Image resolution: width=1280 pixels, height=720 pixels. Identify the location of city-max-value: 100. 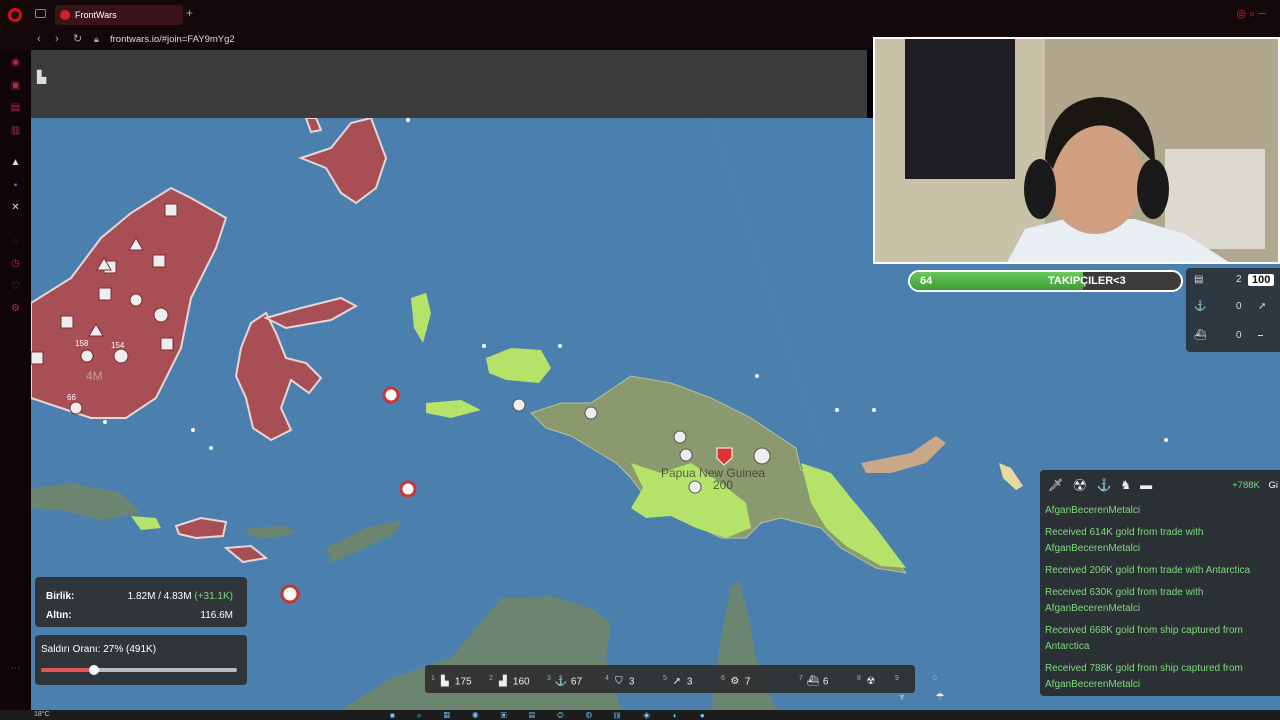
(1261, 280).